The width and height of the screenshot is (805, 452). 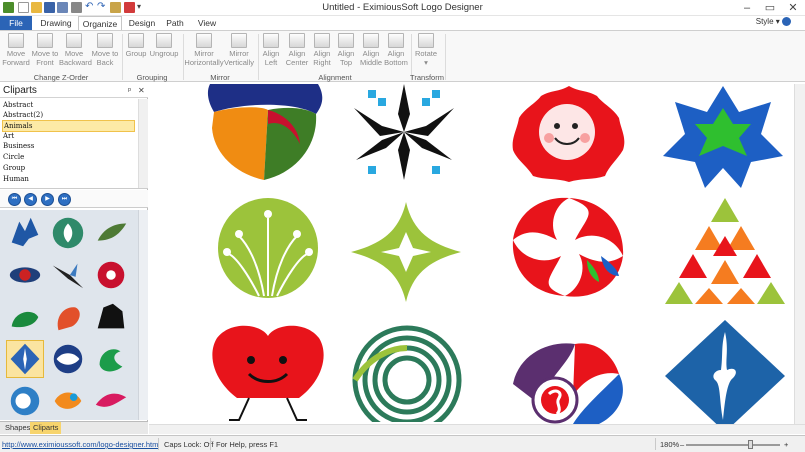 I want to click on pin-icon: ᵖ, so click(x=129, y=90).